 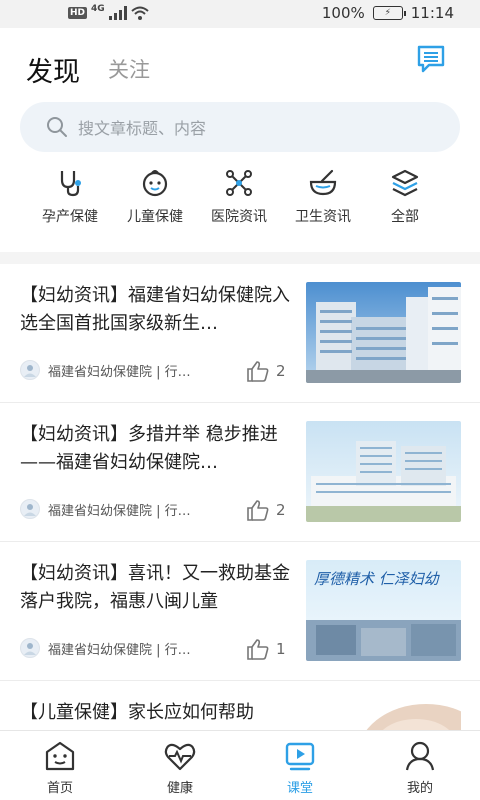 I want to click on article-thumbnail: 厚德精术 仁泽妇幼, so click(x=383, y=610).